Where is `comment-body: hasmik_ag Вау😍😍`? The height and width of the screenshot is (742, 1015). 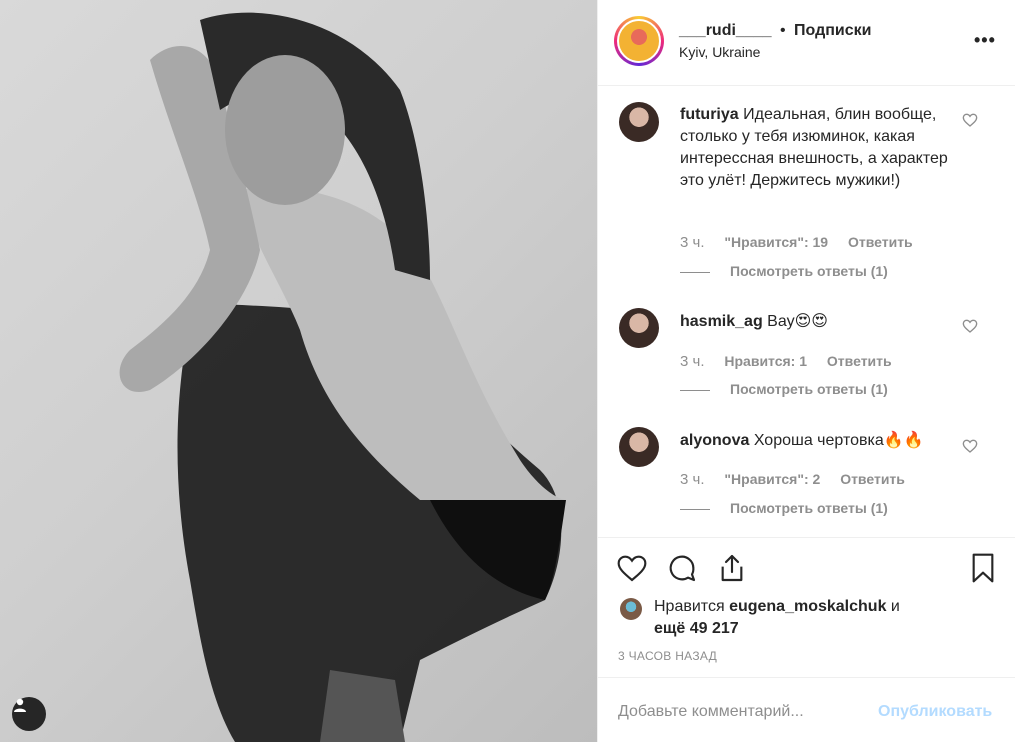 comment-body: hasmik_ag Вау😍😍 is located at coordinates (817, 322).